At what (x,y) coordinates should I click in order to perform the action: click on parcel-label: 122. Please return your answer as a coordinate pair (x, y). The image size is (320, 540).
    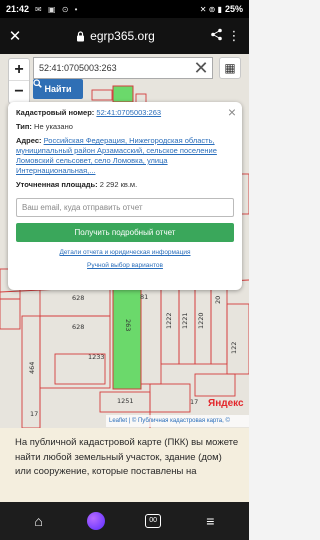
    Looking at the image, I should click on (234, 348).